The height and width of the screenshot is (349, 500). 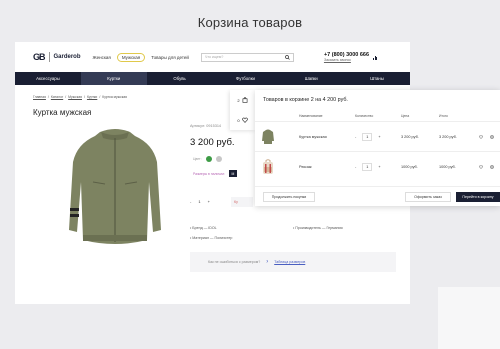 What do you see at coordinates (234, 262) in the screenshot?
I see `size-help-question: Как не ошибиться с размером?` at bounding box center [234, 262].